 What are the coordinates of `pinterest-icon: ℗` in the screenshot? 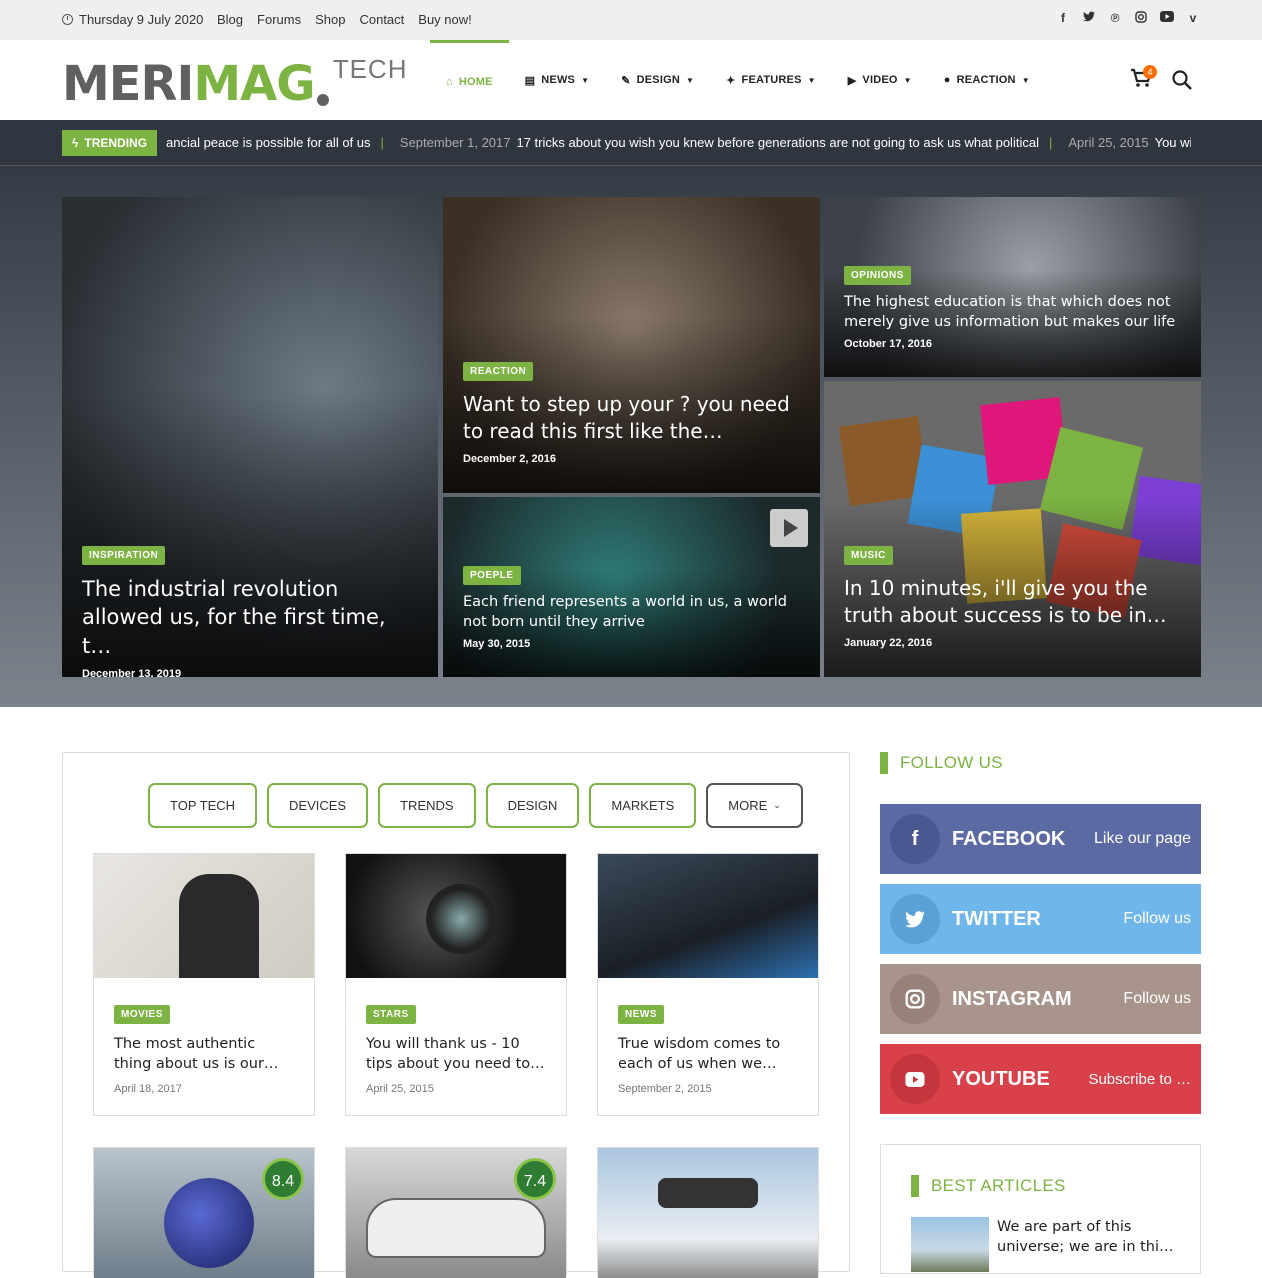 It's located at (1115, 18).